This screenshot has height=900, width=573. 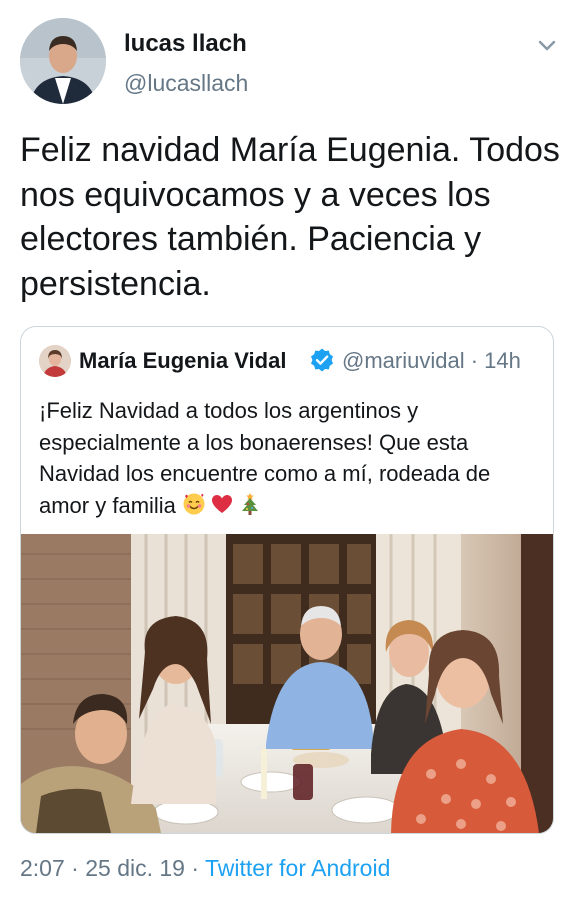 What do you see at coordinates (250, 508) in the screenshot?
I see `christmas-tree-icon` at bounding box center [250, 508].